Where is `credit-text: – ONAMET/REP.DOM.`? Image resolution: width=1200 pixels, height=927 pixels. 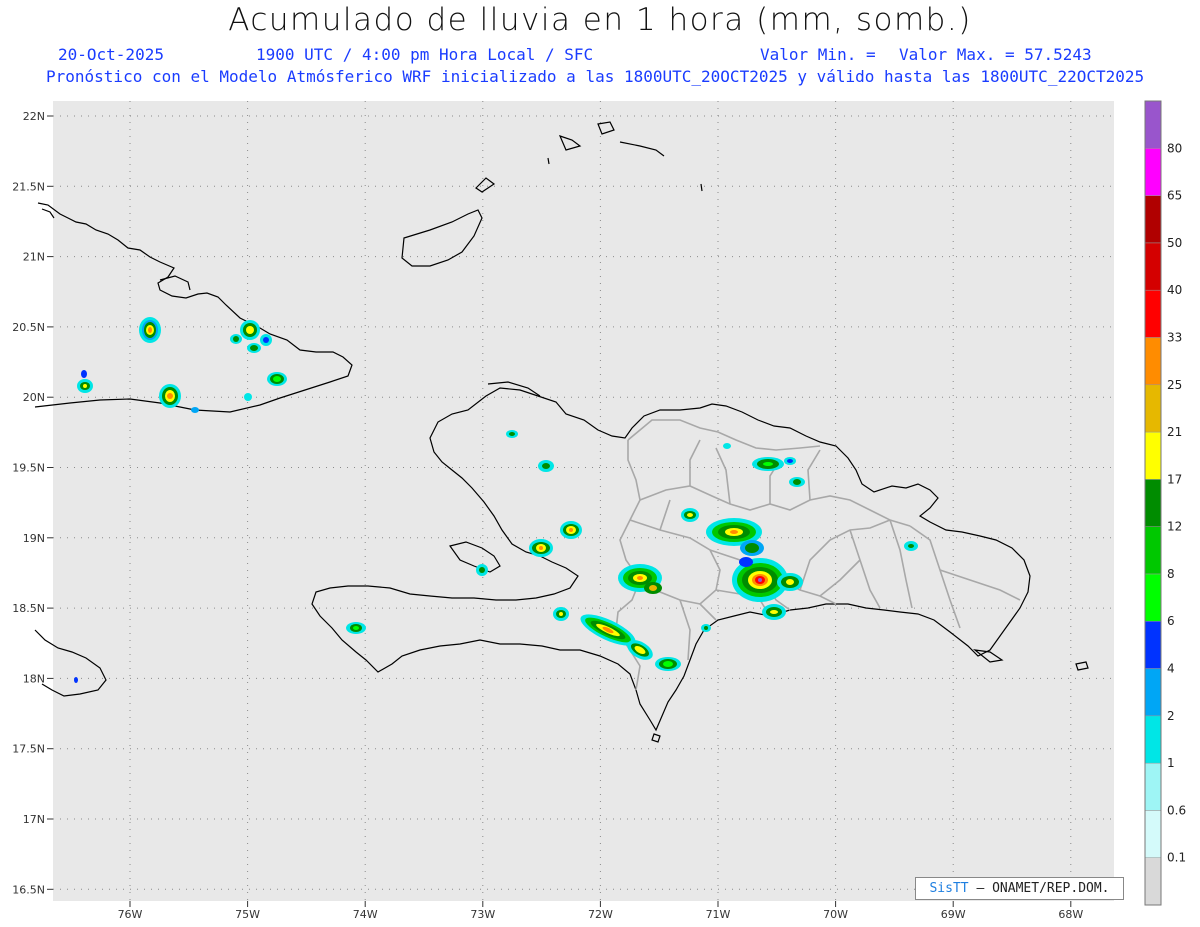 credit-text: – ONAMET/REP.DOM. is located at coordinates (1043, 888).